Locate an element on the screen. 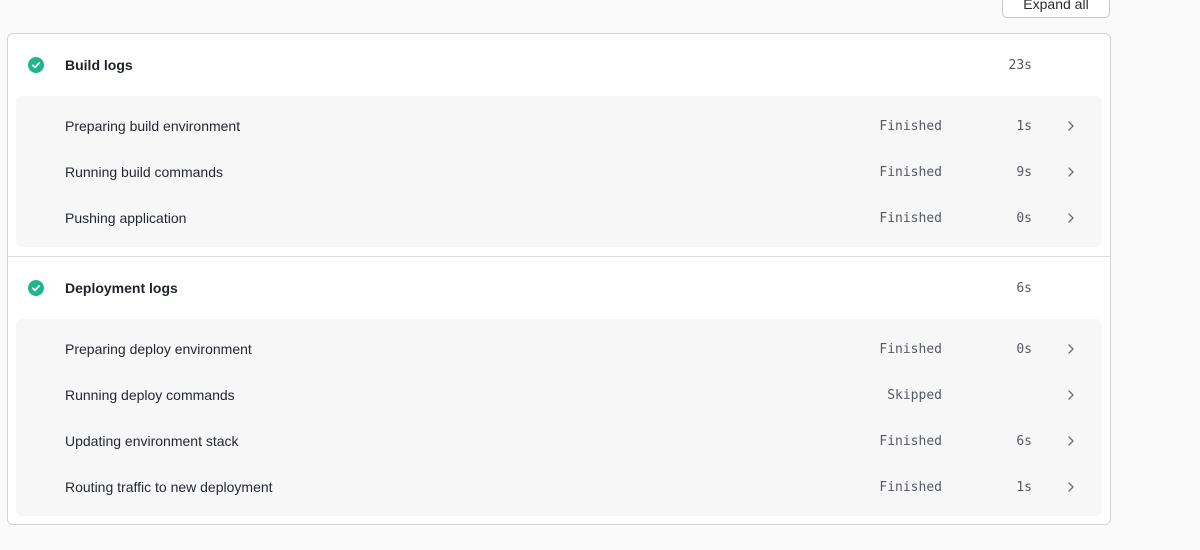 This screenshot has height=550, width=1200. step-label: Updating environment stack is located at coordinates (152, 441).